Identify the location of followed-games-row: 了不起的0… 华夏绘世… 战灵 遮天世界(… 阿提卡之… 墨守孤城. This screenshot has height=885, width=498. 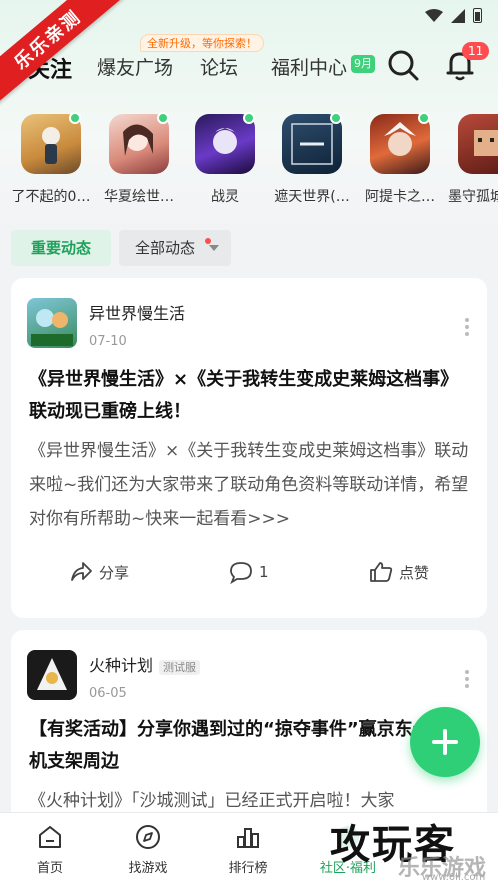
(249, 163).